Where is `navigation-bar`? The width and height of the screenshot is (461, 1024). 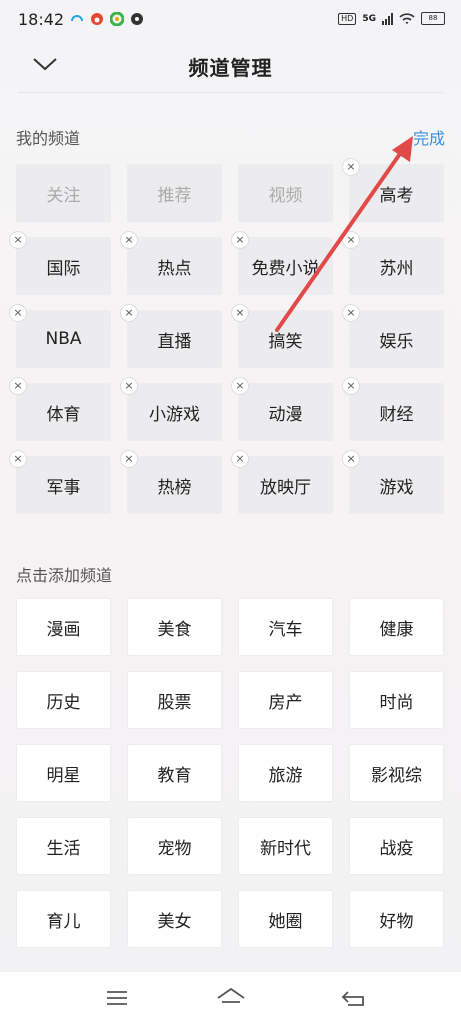 navigation-bar is located at coordinates (230, 998).